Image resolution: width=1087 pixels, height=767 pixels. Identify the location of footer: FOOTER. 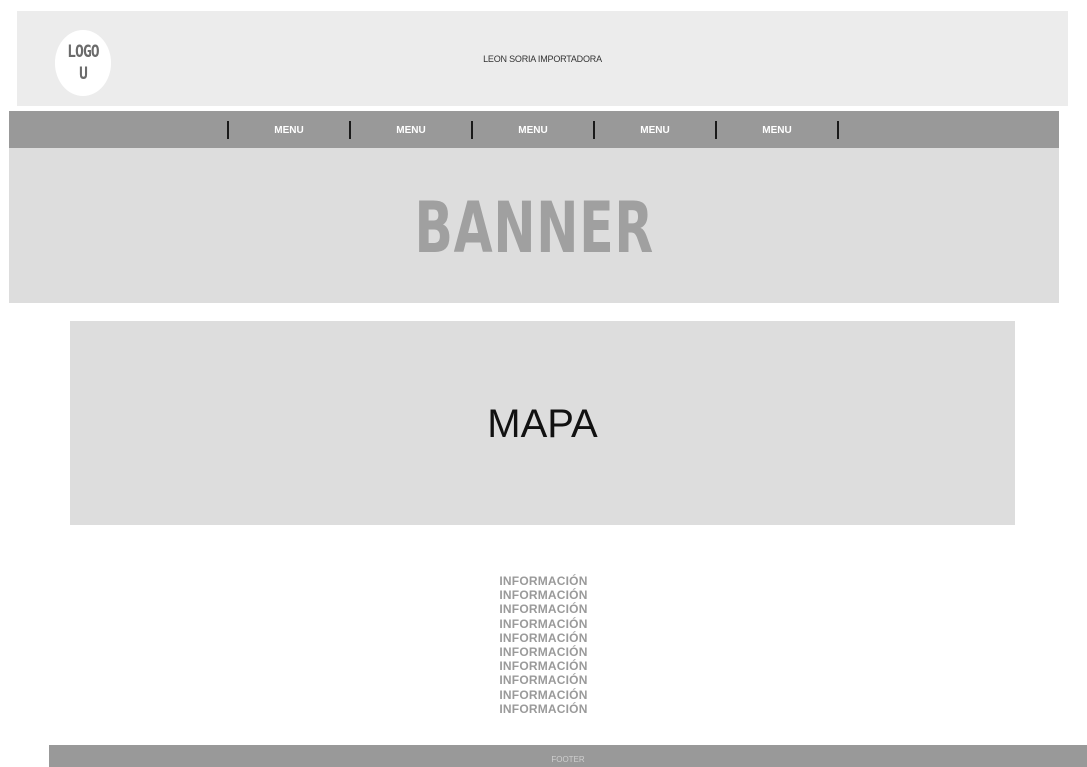
(568, 756).